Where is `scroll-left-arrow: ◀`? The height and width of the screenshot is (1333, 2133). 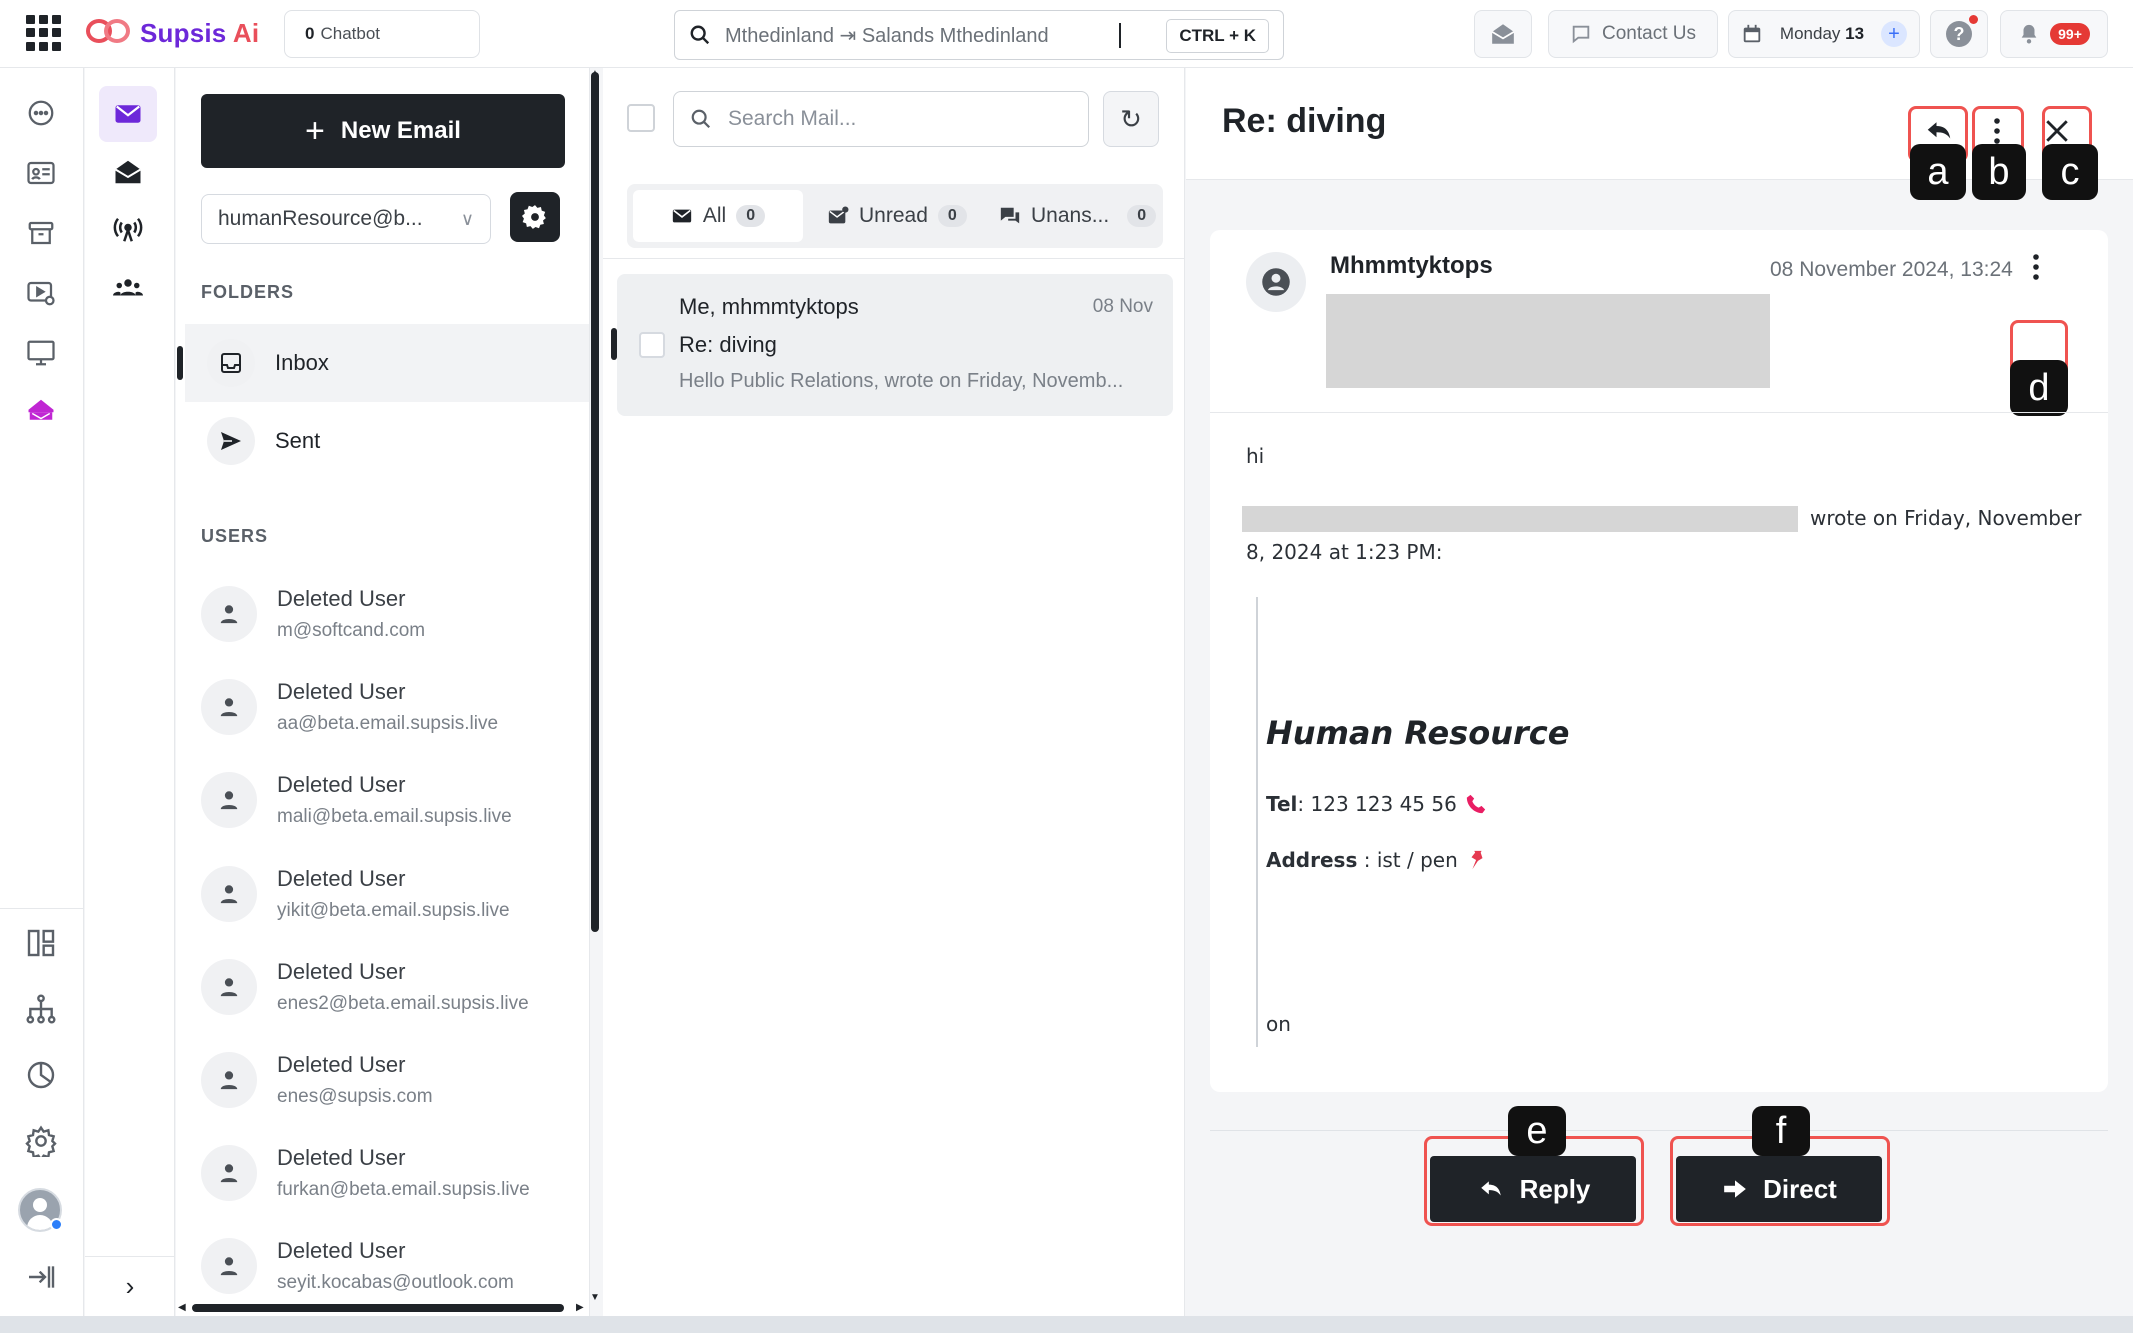 scroll-left-arrow: ◀ is located at coordinates (182, 1307).